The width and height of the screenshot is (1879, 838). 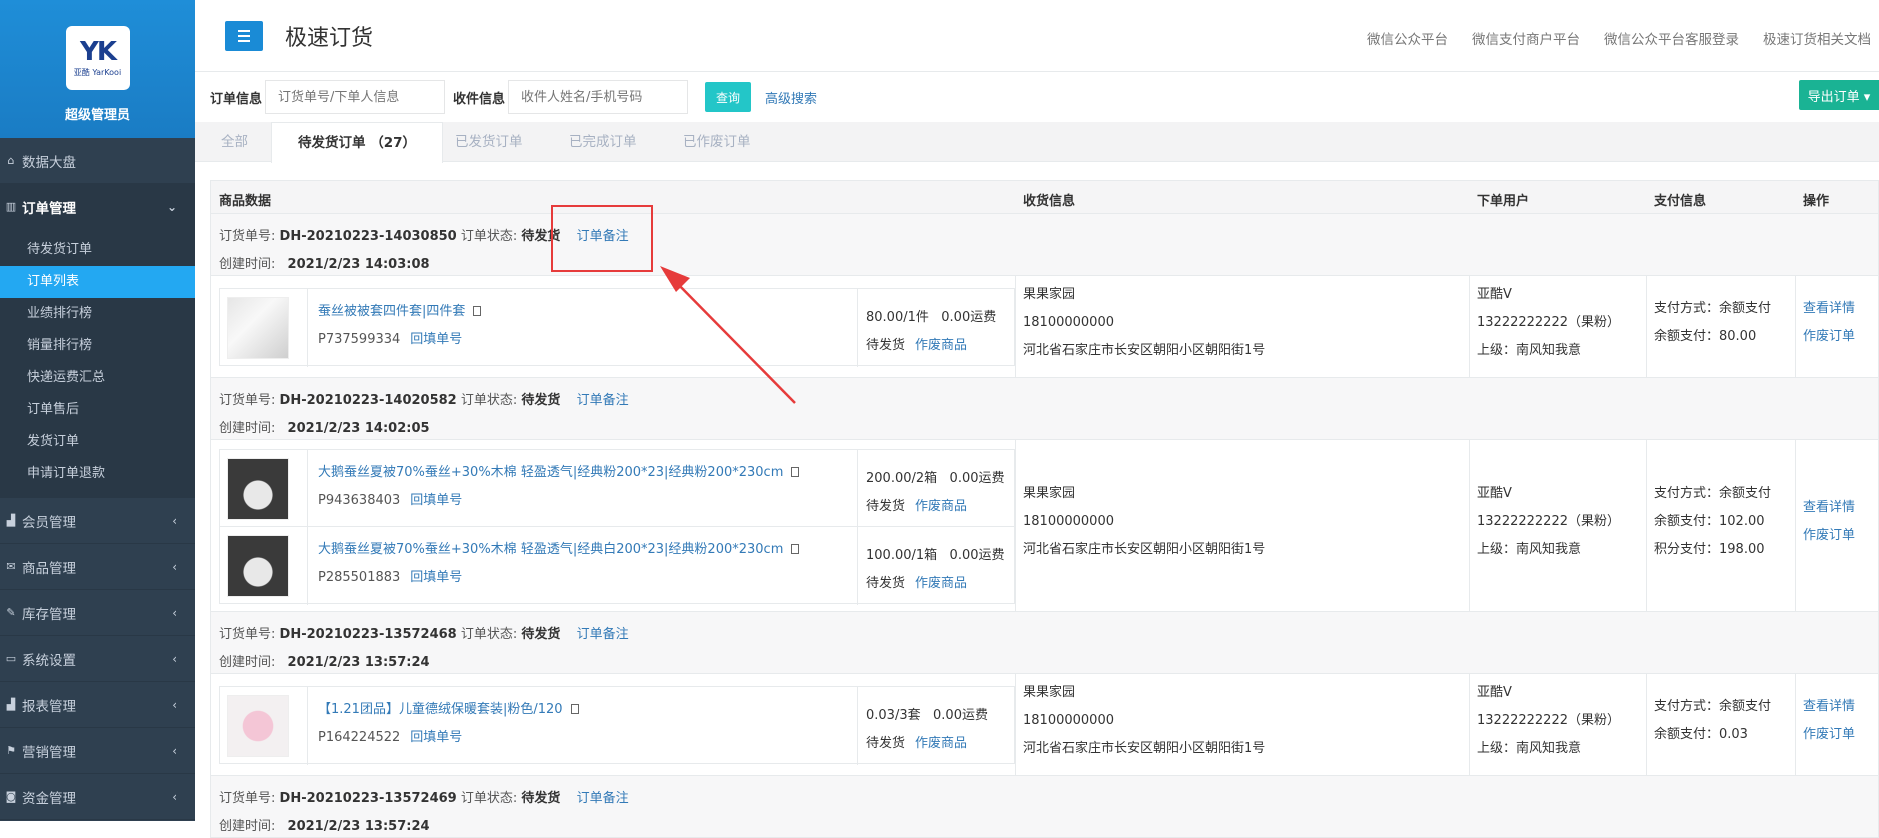 What do you see at coordinates (1529, 350) in the screenshot?
I see `user-superior: 上级：南风知我意` at bounding box center [1529, 350].